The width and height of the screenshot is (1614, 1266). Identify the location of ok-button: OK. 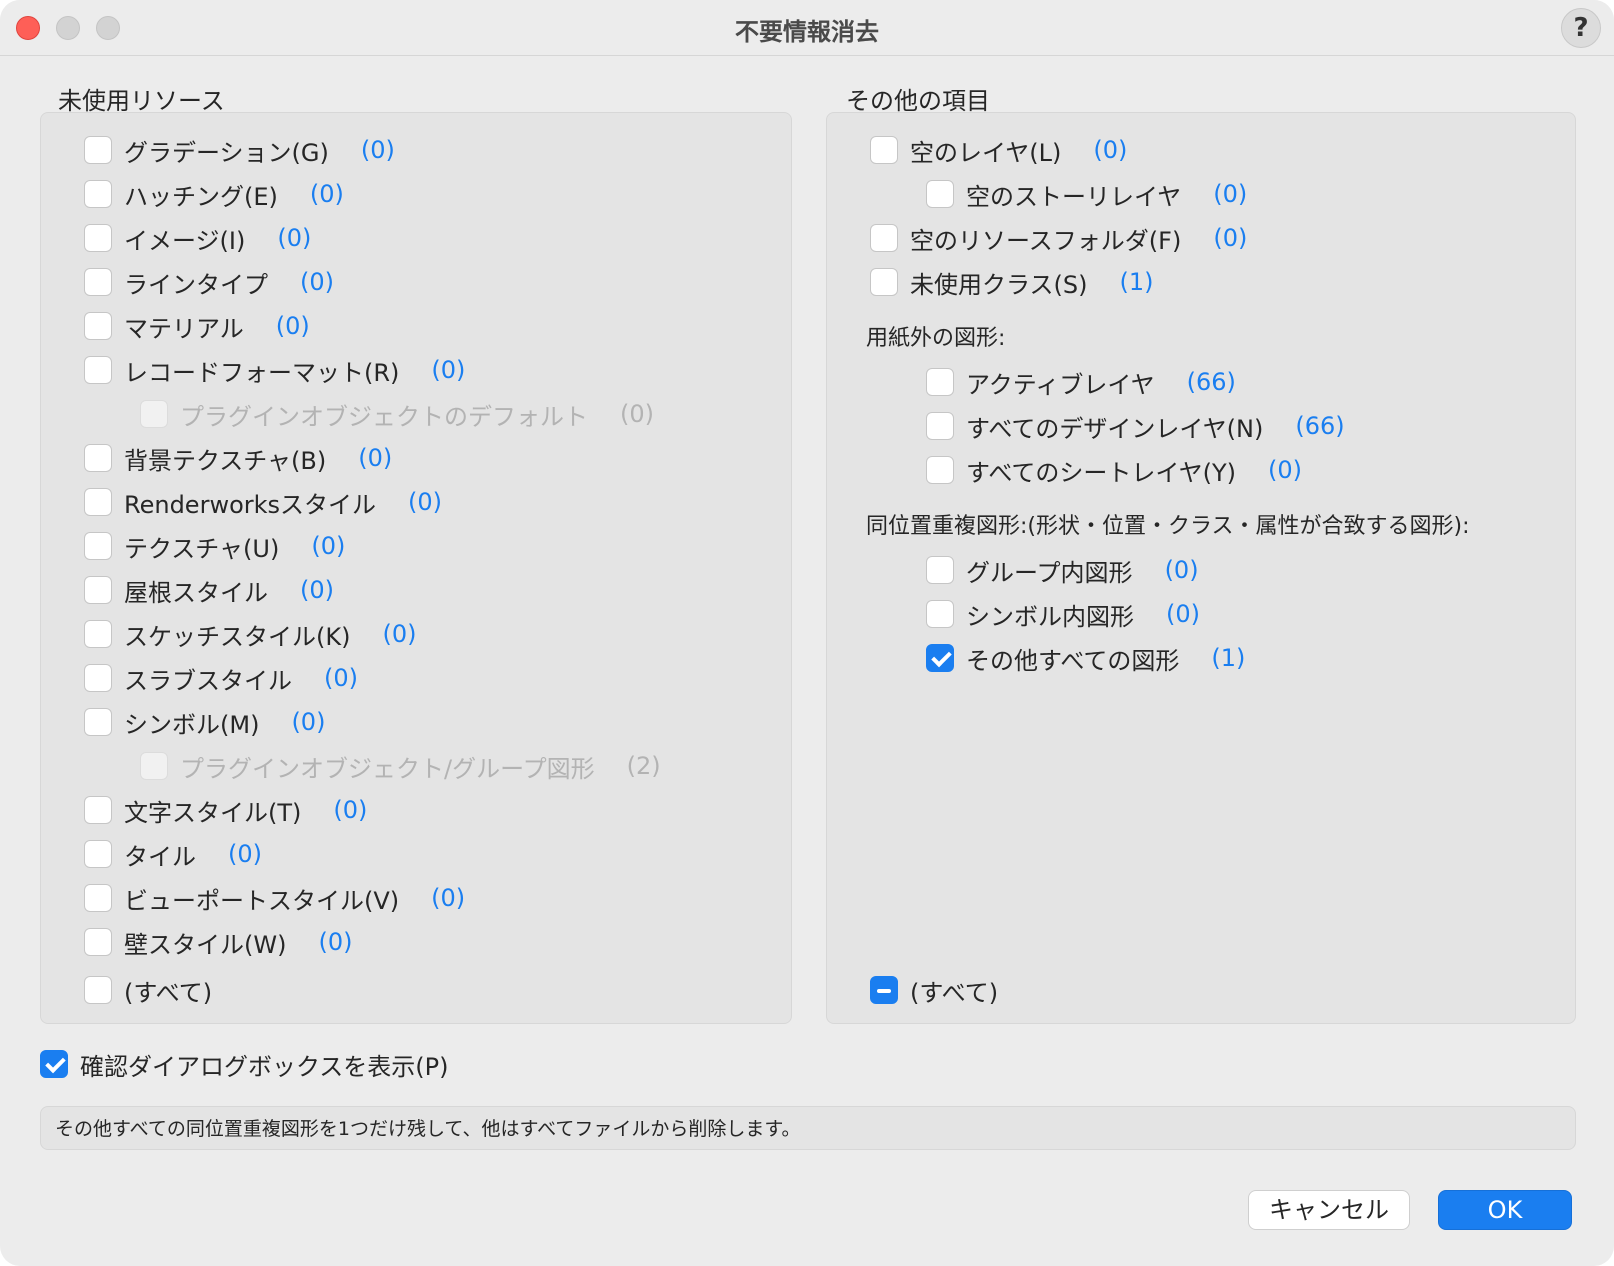
(1505, 1210).